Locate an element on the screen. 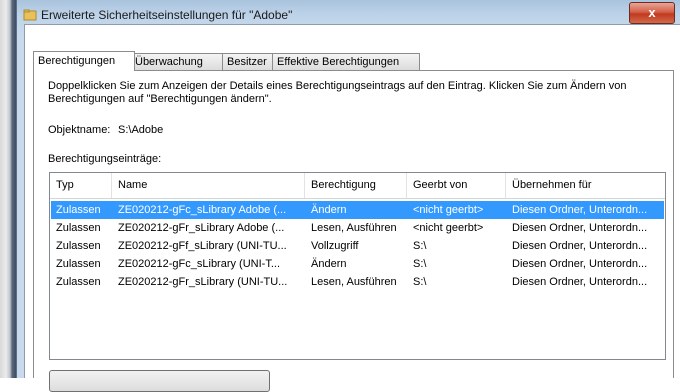  column-header-berechtigung: Berechtigung is located at coordinates (356, 185).